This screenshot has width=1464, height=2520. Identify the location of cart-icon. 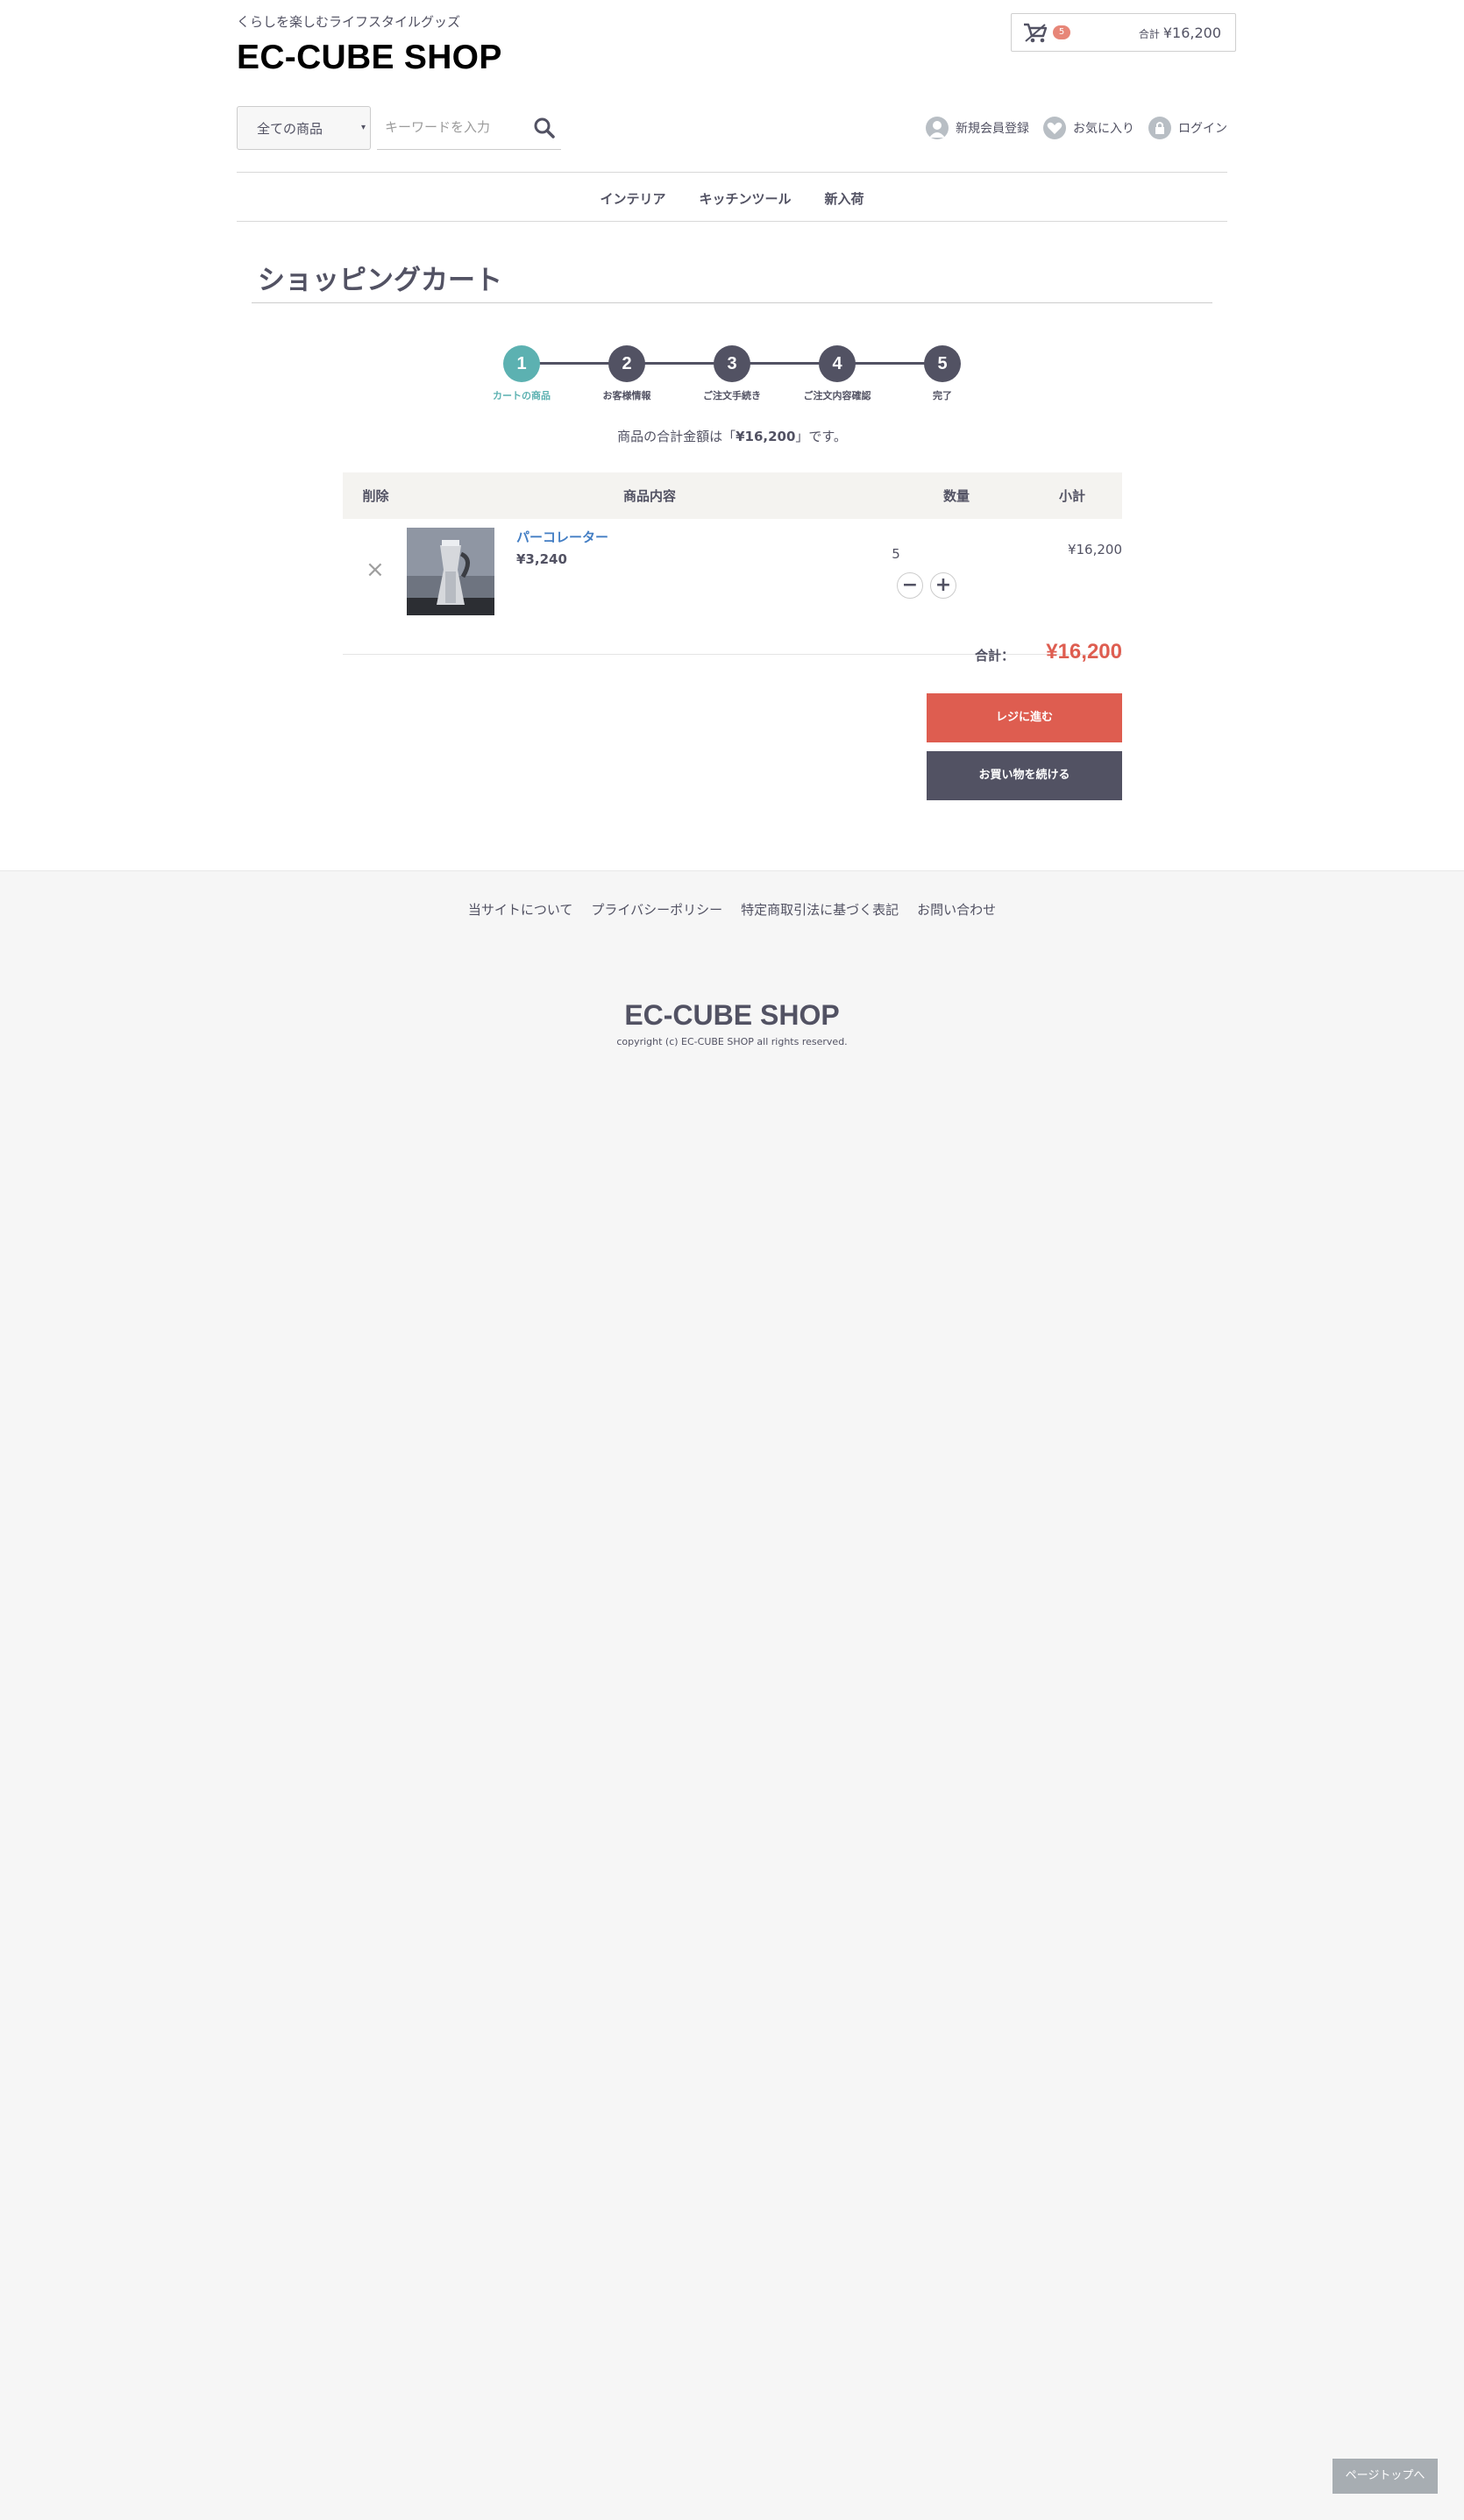
(1036, 33).